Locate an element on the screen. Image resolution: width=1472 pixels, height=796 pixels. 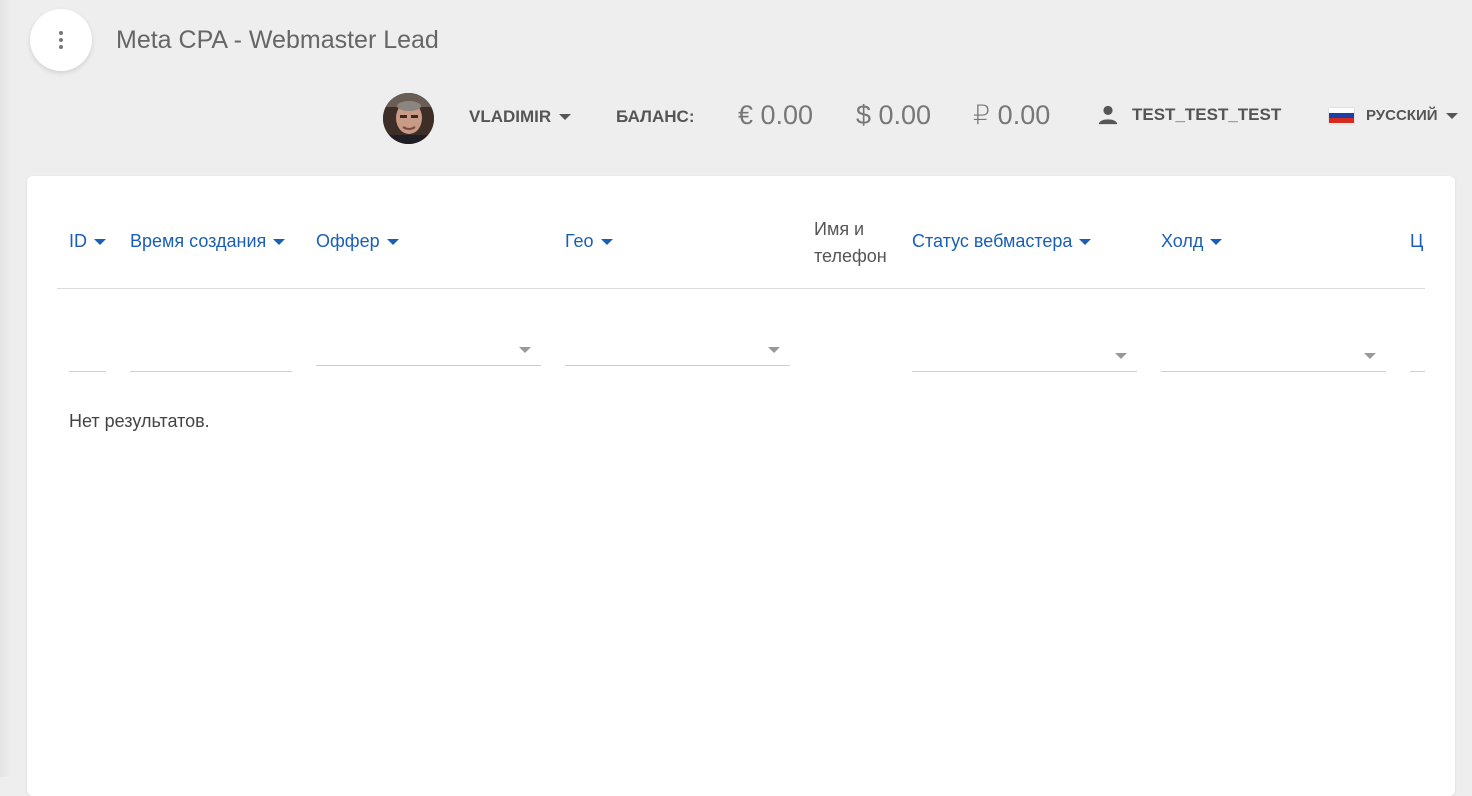
more-vertical-icon is located at coordinates (61, 40).